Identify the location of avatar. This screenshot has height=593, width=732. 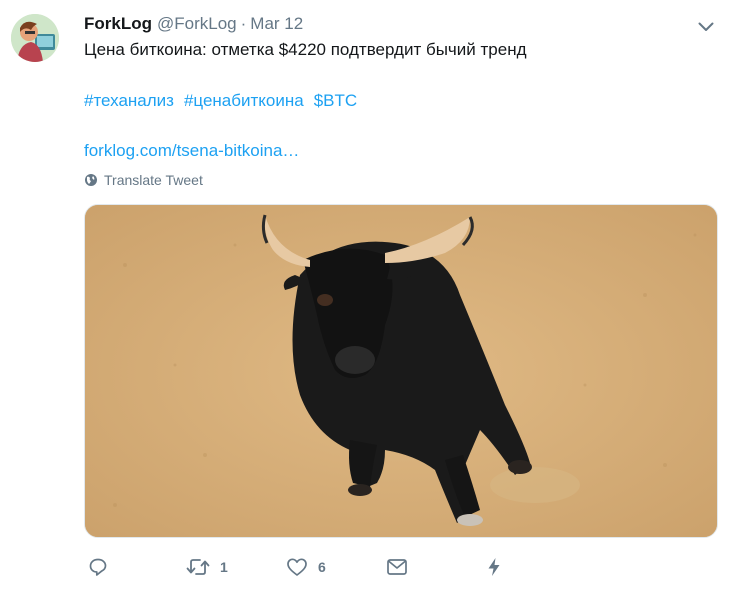
(35, 38).